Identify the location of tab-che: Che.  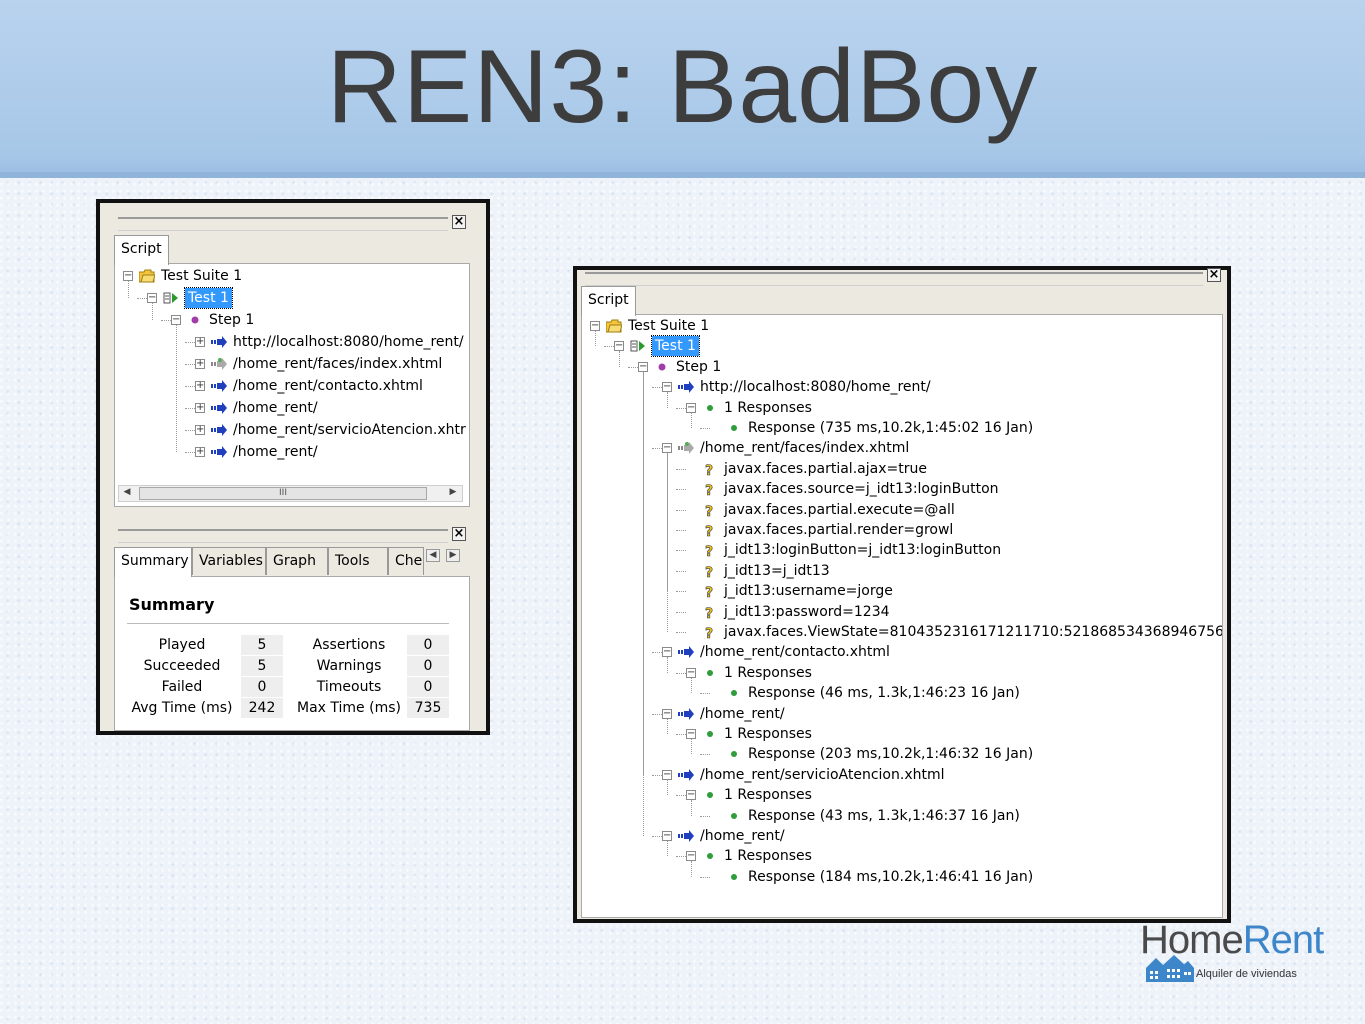
(406, 561).